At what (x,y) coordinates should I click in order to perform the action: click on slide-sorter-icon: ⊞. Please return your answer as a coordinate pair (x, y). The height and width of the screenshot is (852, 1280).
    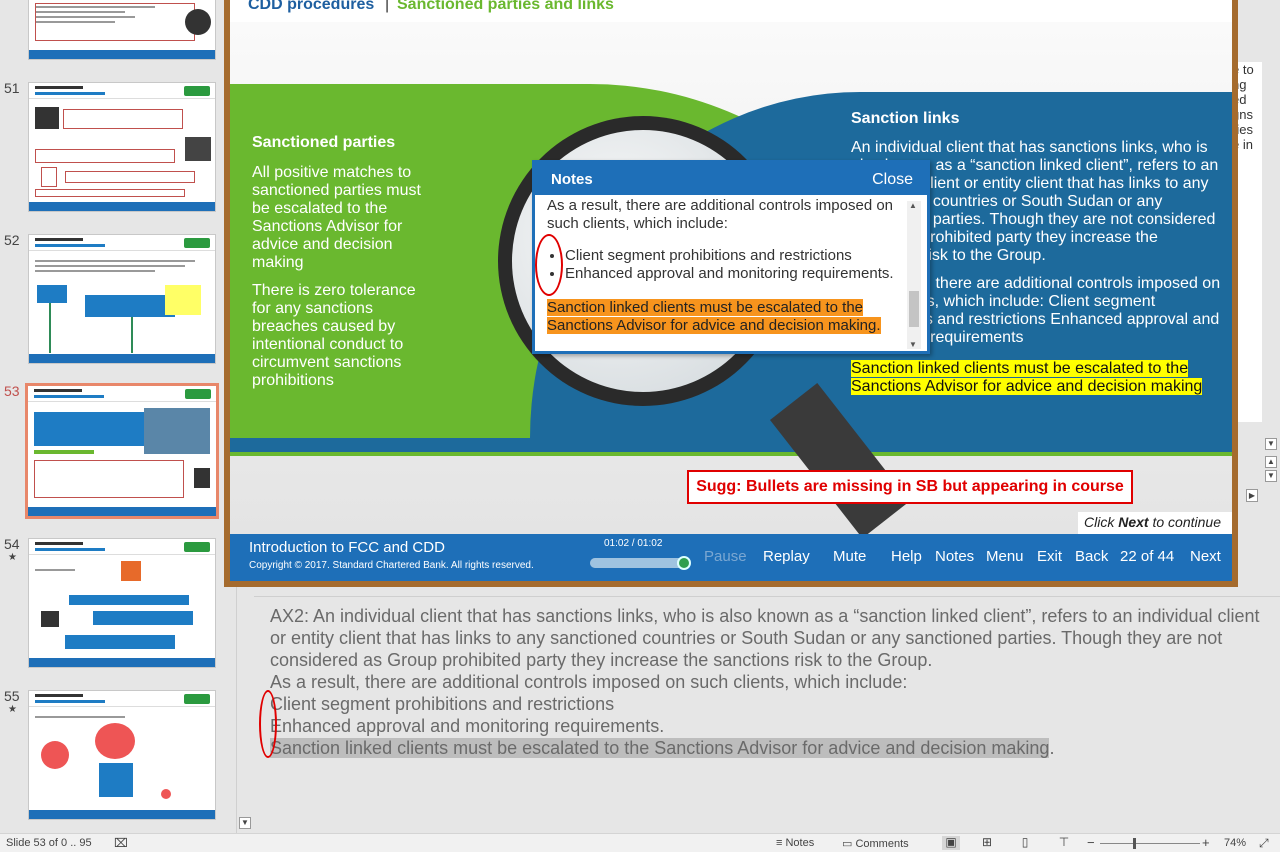
    Looking at the image, I should click on (987, 843).